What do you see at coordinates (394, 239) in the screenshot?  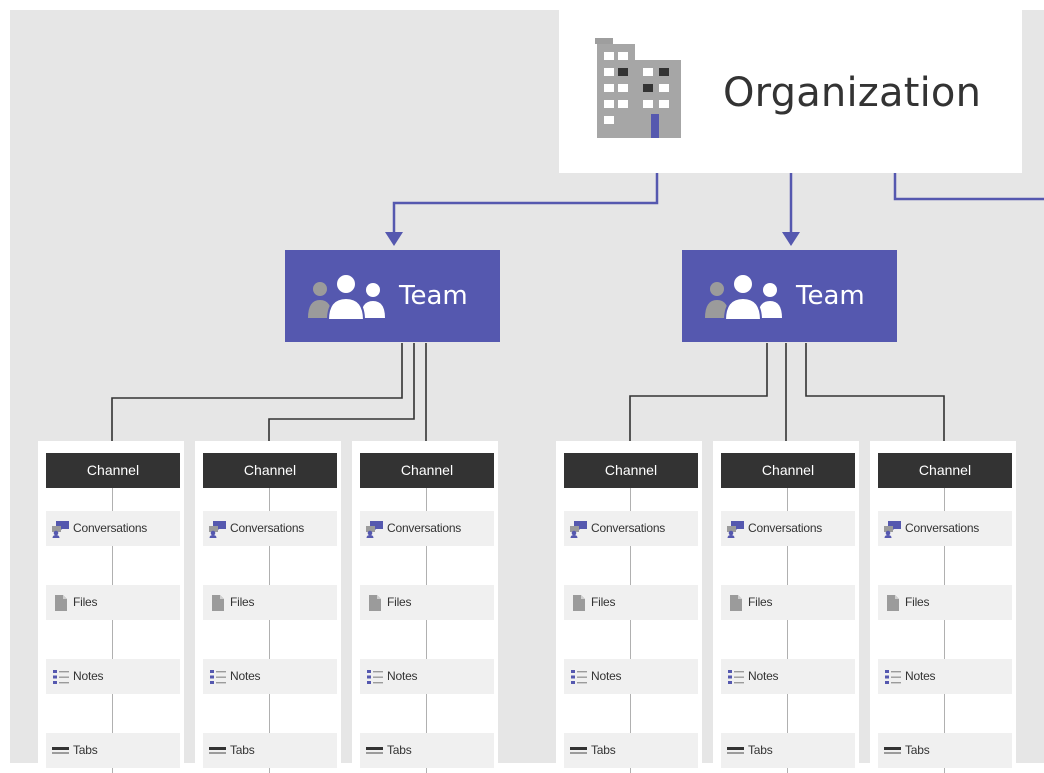 I see `org-to-team-1-arrowhead` at bounding box center [394, 239].